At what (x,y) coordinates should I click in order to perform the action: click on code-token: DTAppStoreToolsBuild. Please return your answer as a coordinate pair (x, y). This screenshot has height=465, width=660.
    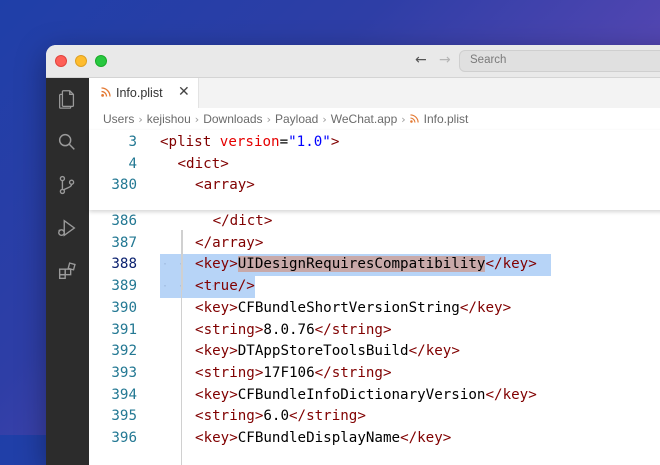
    Looking at the image, I should click on (323, 351).